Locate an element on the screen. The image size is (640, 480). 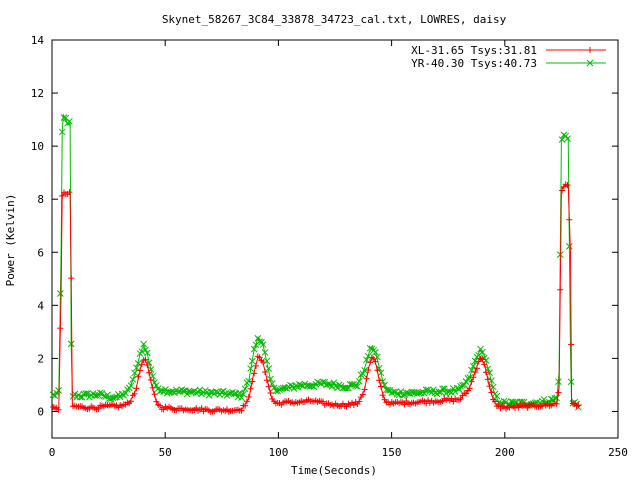
x-tick-label: 200 is located at coordinates (505, 452).